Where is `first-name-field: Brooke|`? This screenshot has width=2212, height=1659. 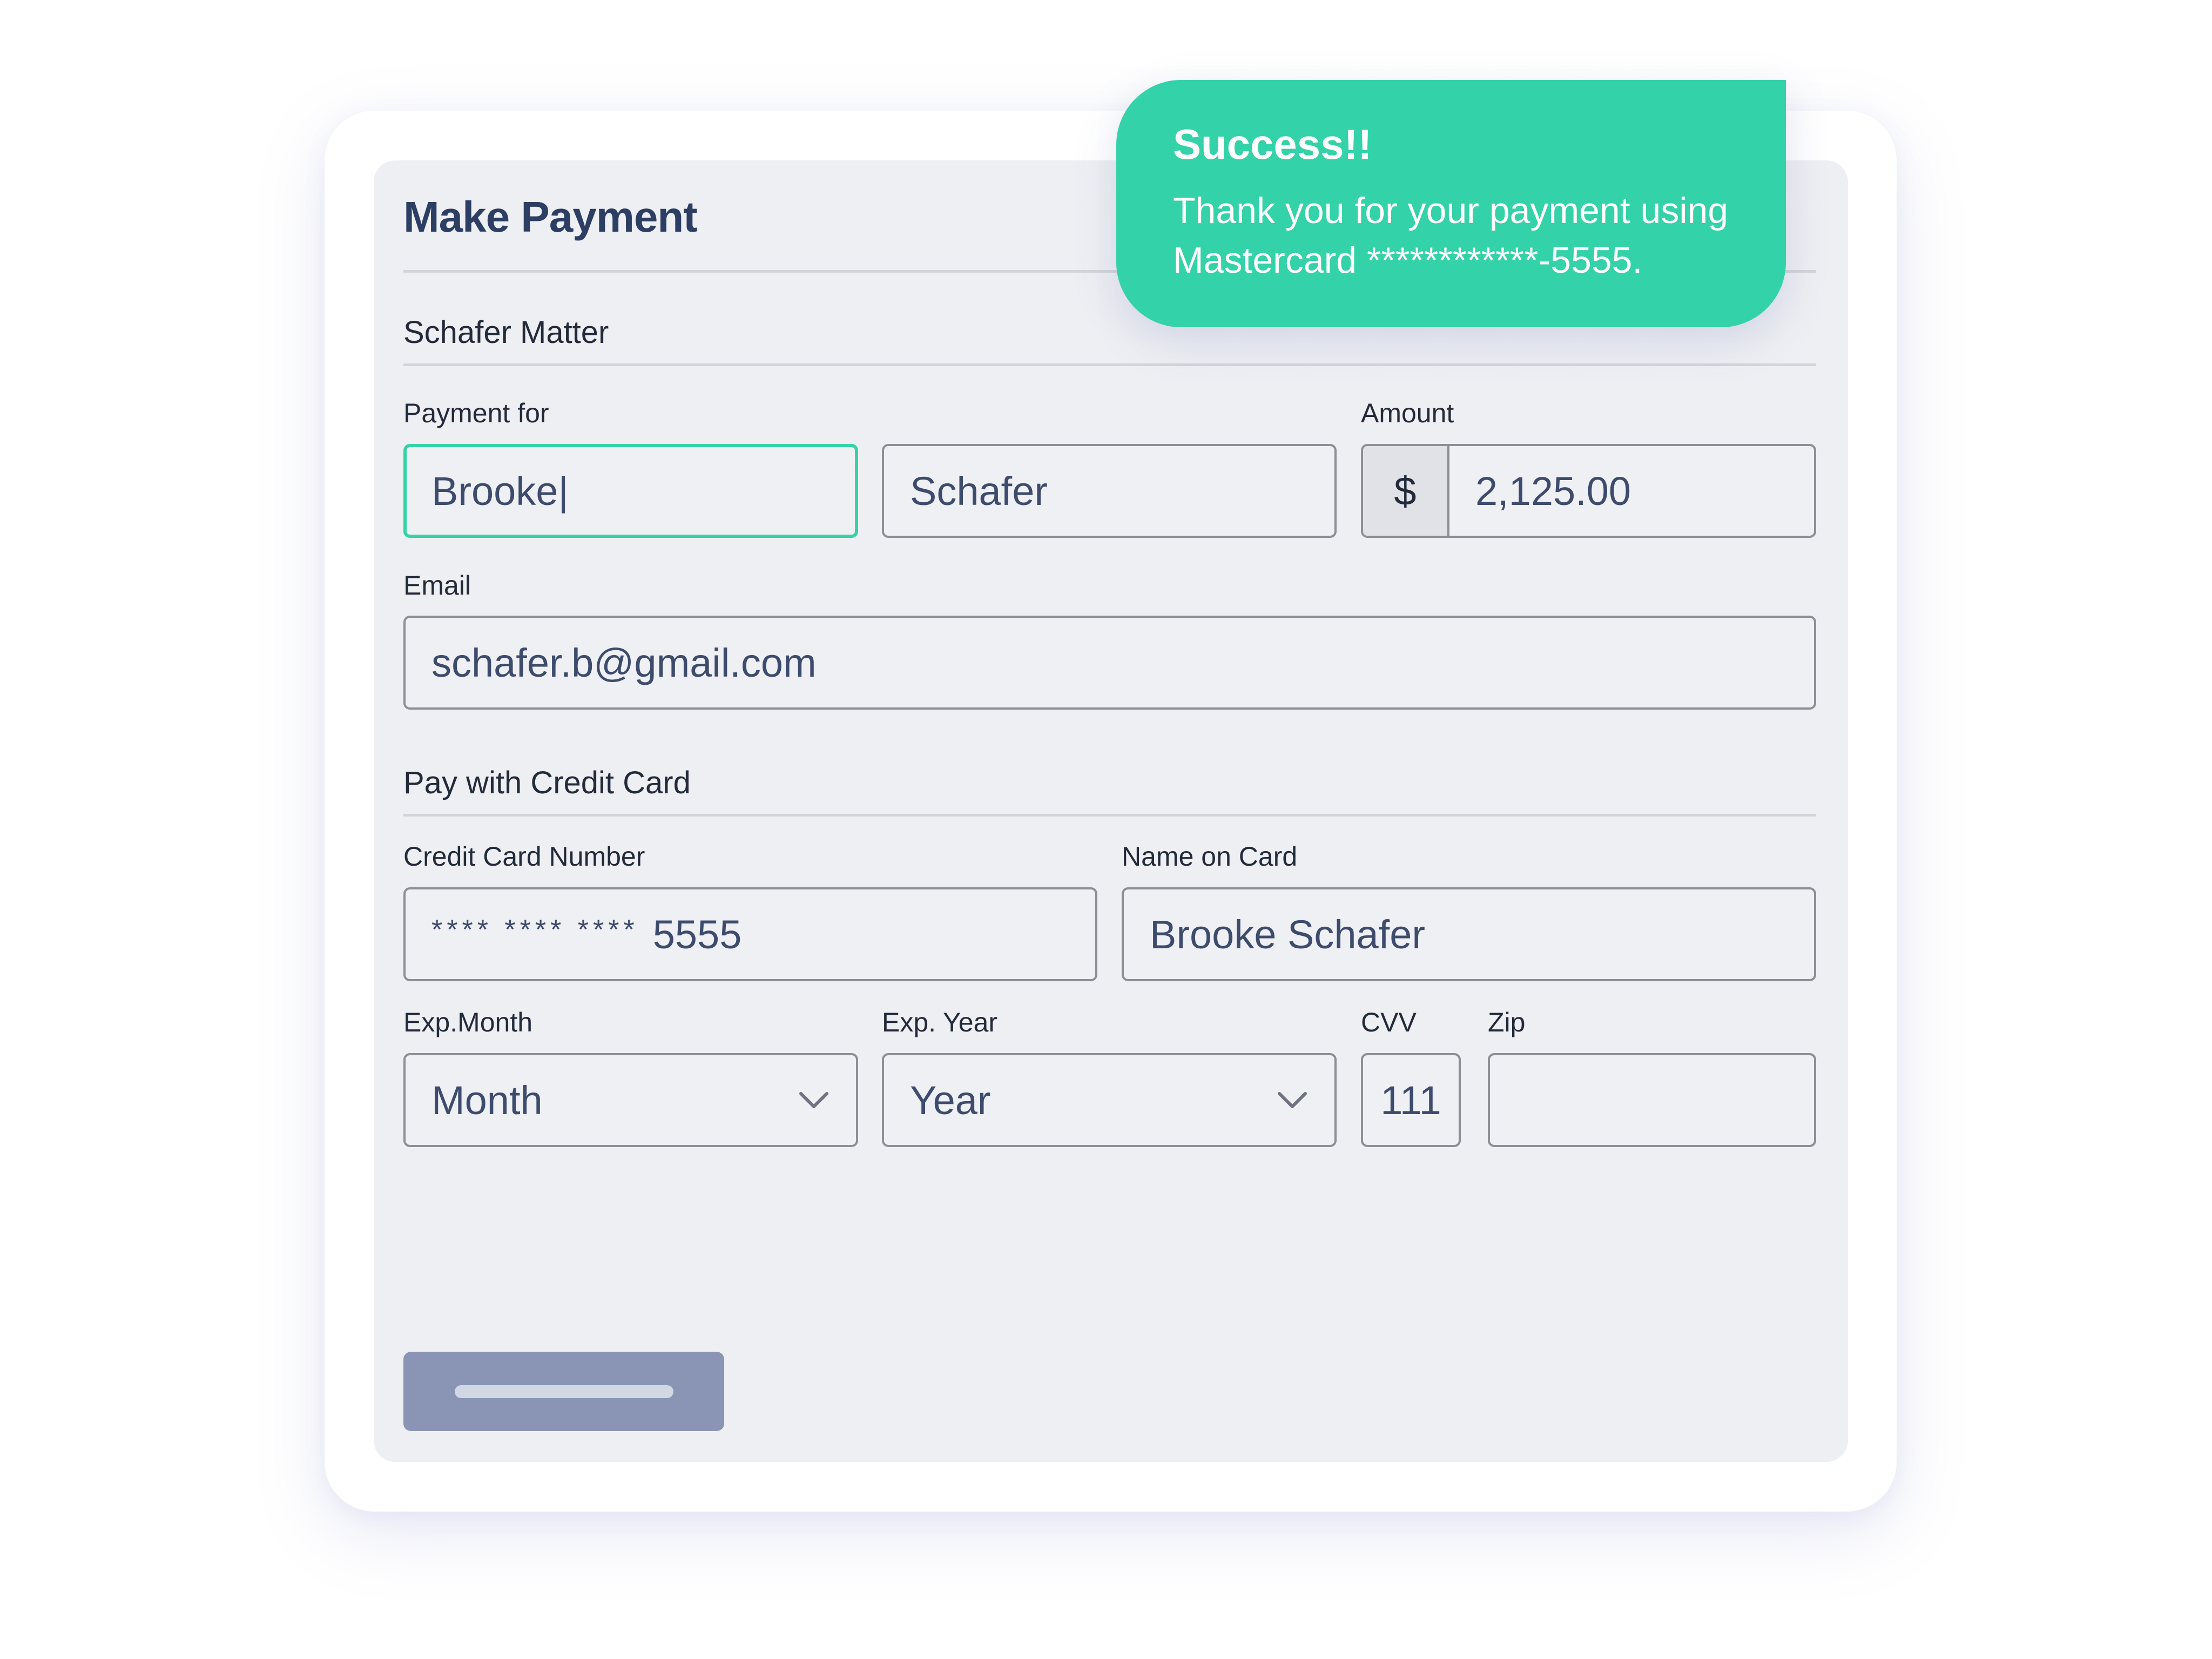 first-name-field: Brooke| is located at coordinates (630, 491).